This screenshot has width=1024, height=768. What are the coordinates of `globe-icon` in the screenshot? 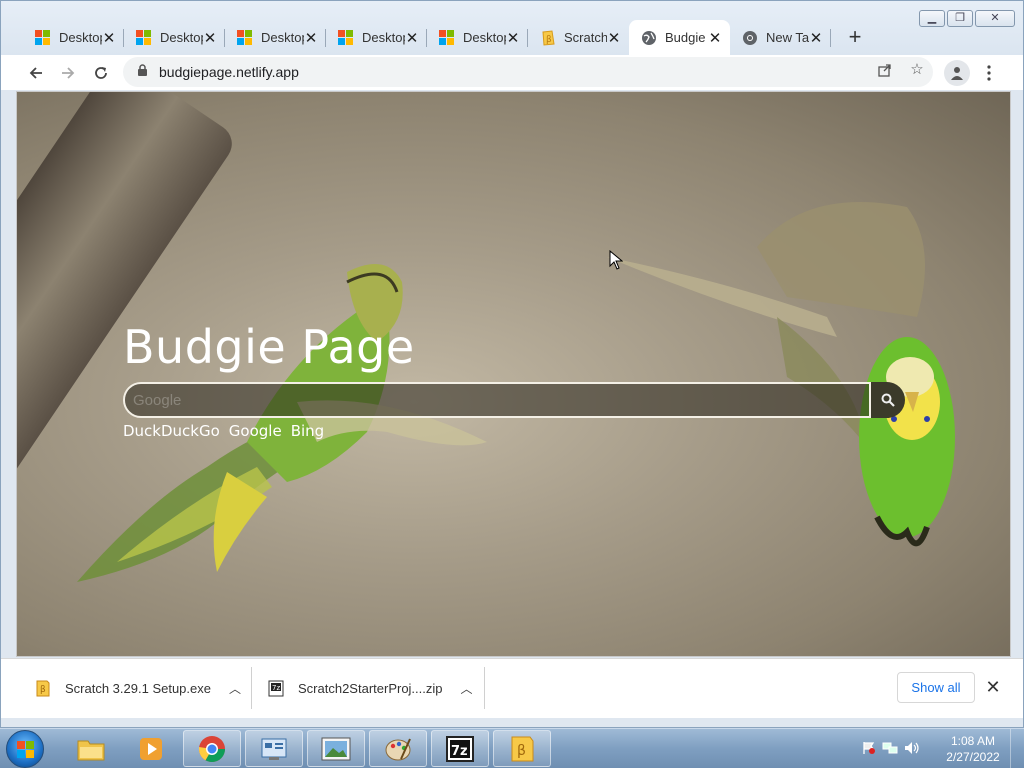 It's located at (649, 38).